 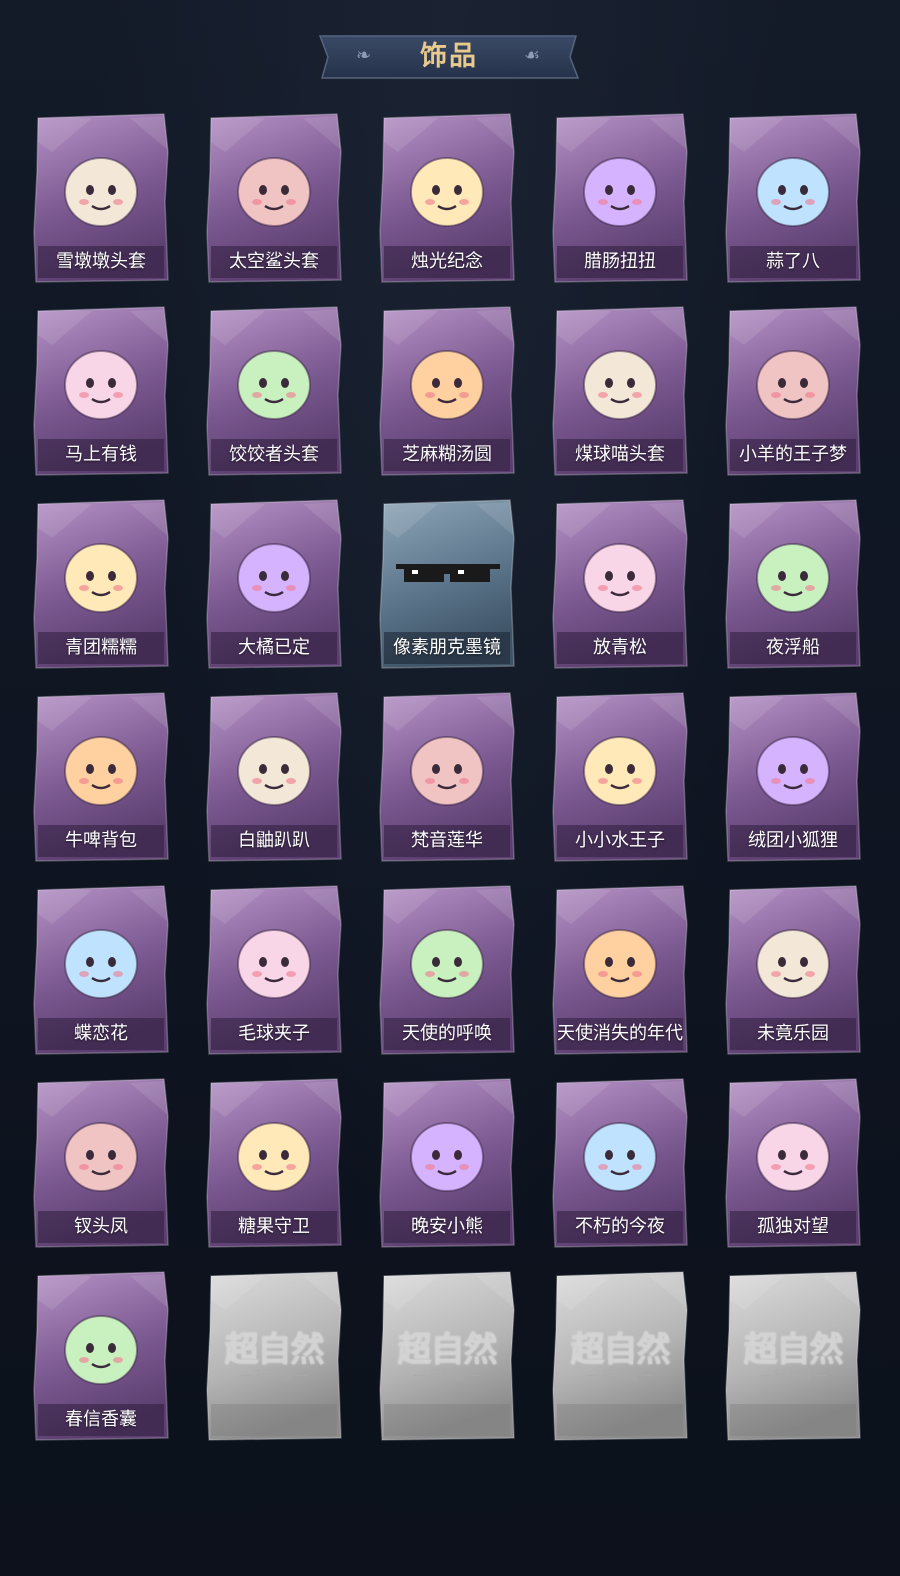 I want to click on item-card: 晚安小熊, so click(x=447, y=1163).